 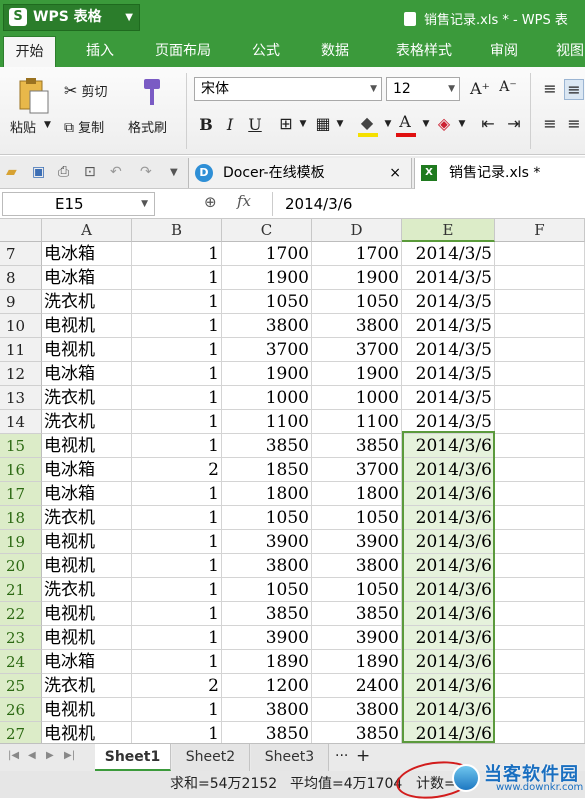 I want to click on tab-sales-record: X 销售记录.xls *, so click(x=499, y=173).